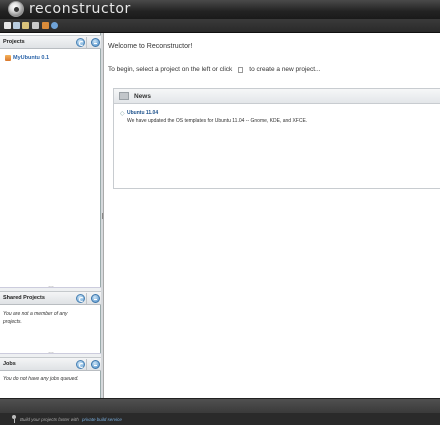 The height and width of the screenshot is (425, 440). What do you see at coordinates (35, 25) in the screenshot?
I see `people-icon` at bounding box center [35, 25].